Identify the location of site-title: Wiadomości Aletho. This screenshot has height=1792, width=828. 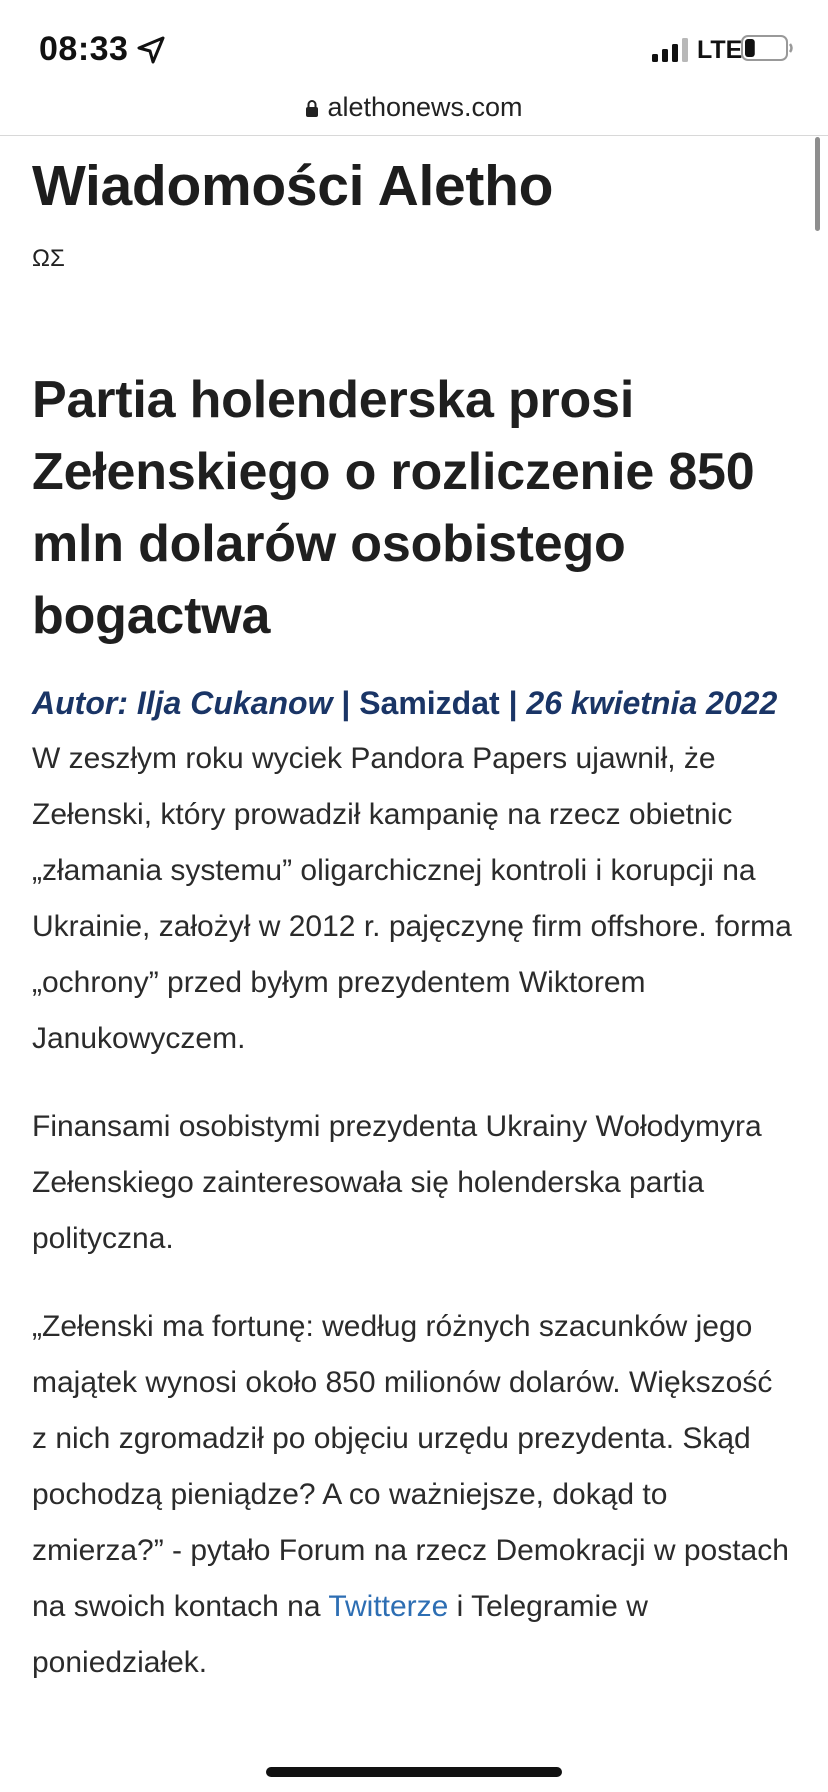
(412, 186).